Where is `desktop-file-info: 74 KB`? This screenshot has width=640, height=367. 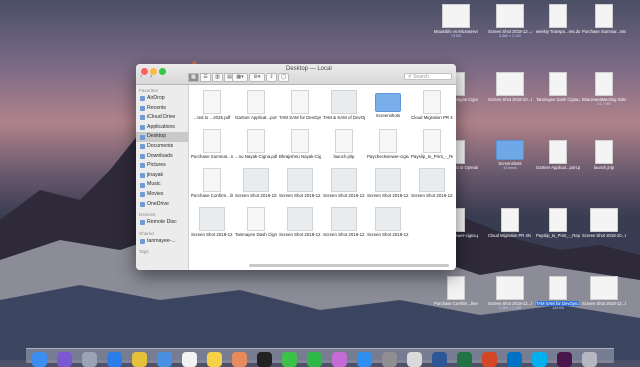 desktop-file-info: 74 KB is located at coordinates (456, 36).